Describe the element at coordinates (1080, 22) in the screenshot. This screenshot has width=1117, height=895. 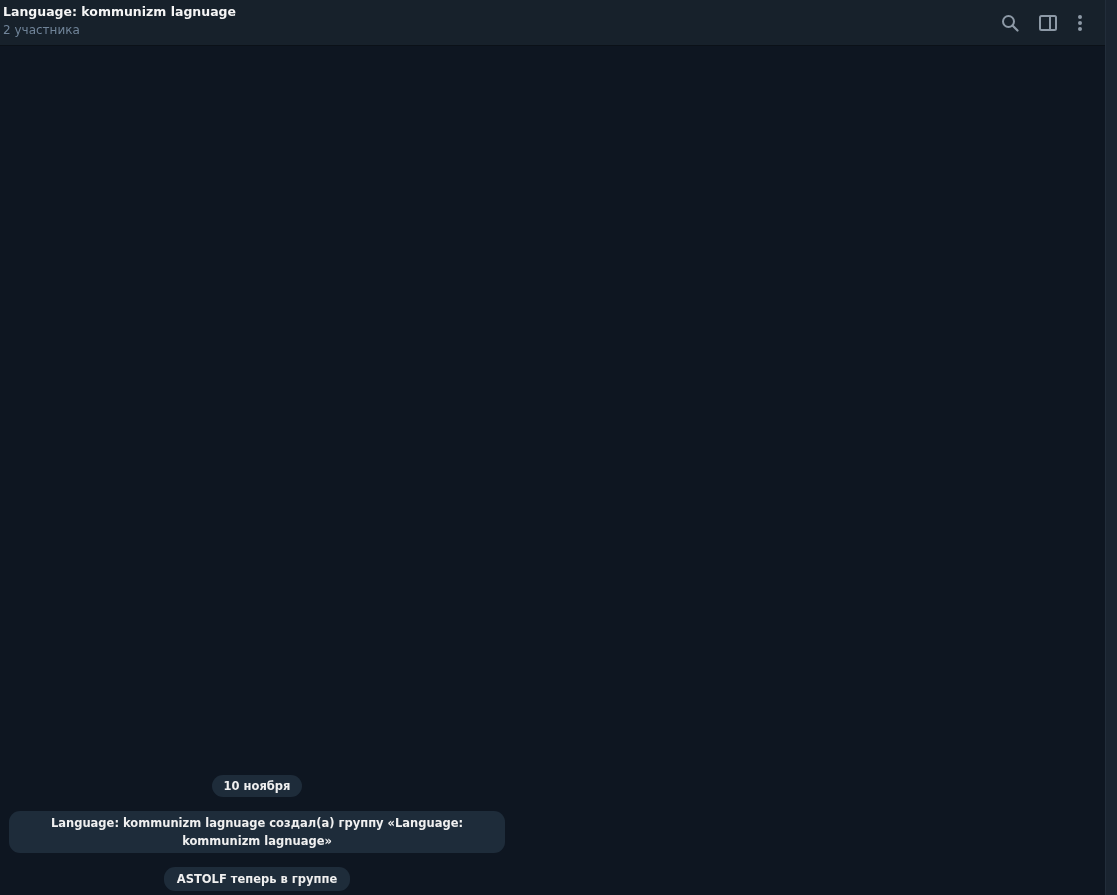
I see `more-icon` at that location.